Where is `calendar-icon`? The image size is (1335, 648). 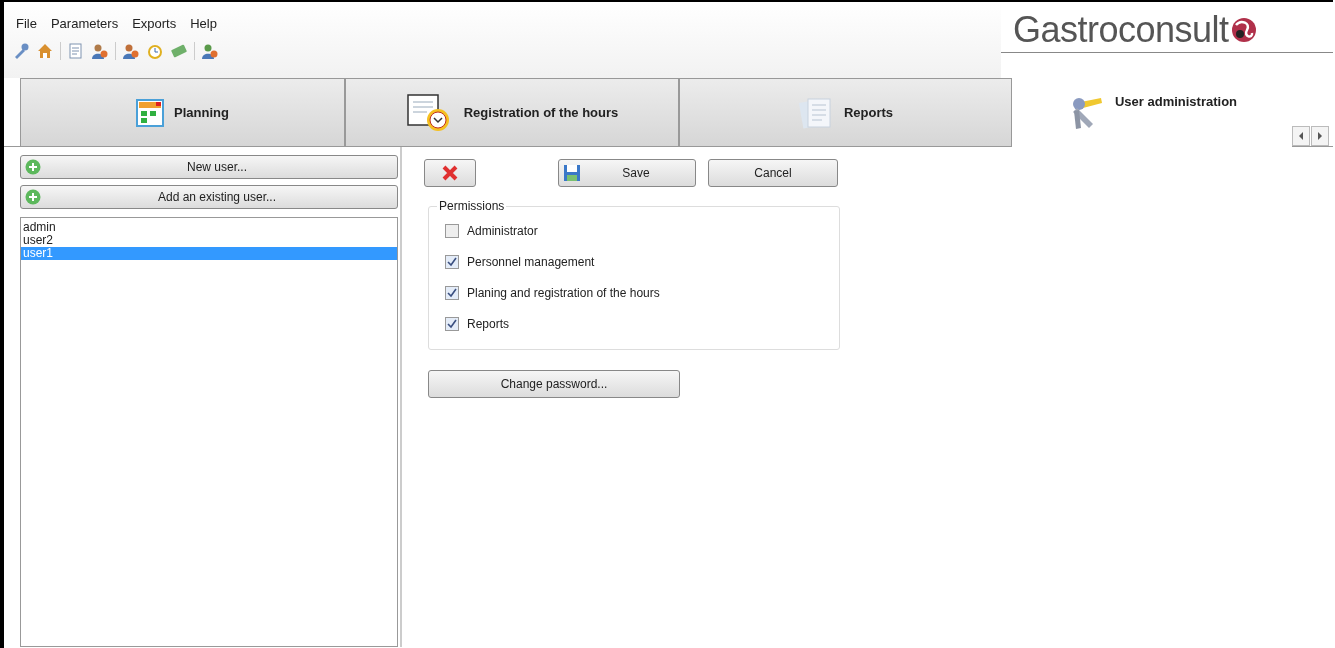 calendar-icon is located at coordinates (150, 112).